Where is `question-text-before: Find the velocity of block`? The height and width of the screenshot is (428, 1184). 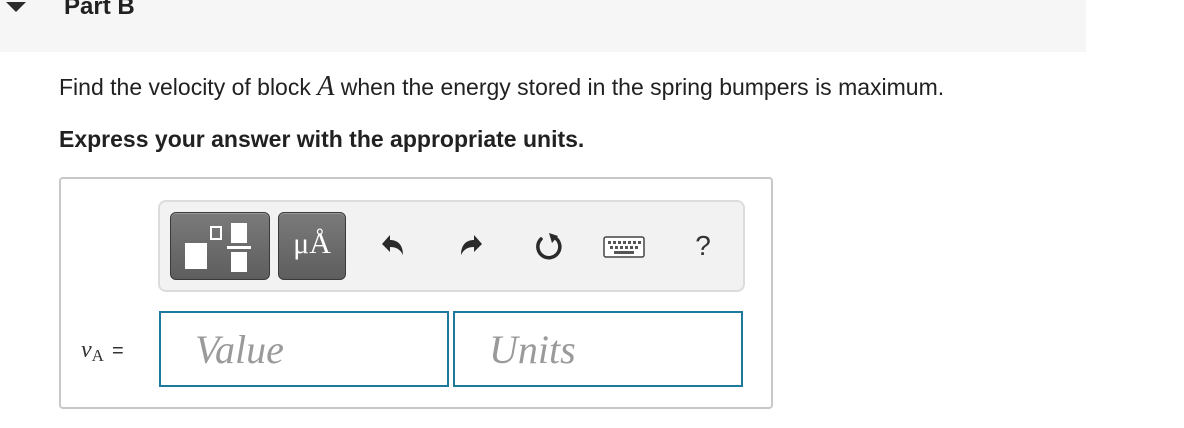 question-text-before: Find the velocity of block is located at coordinates (188, 87).